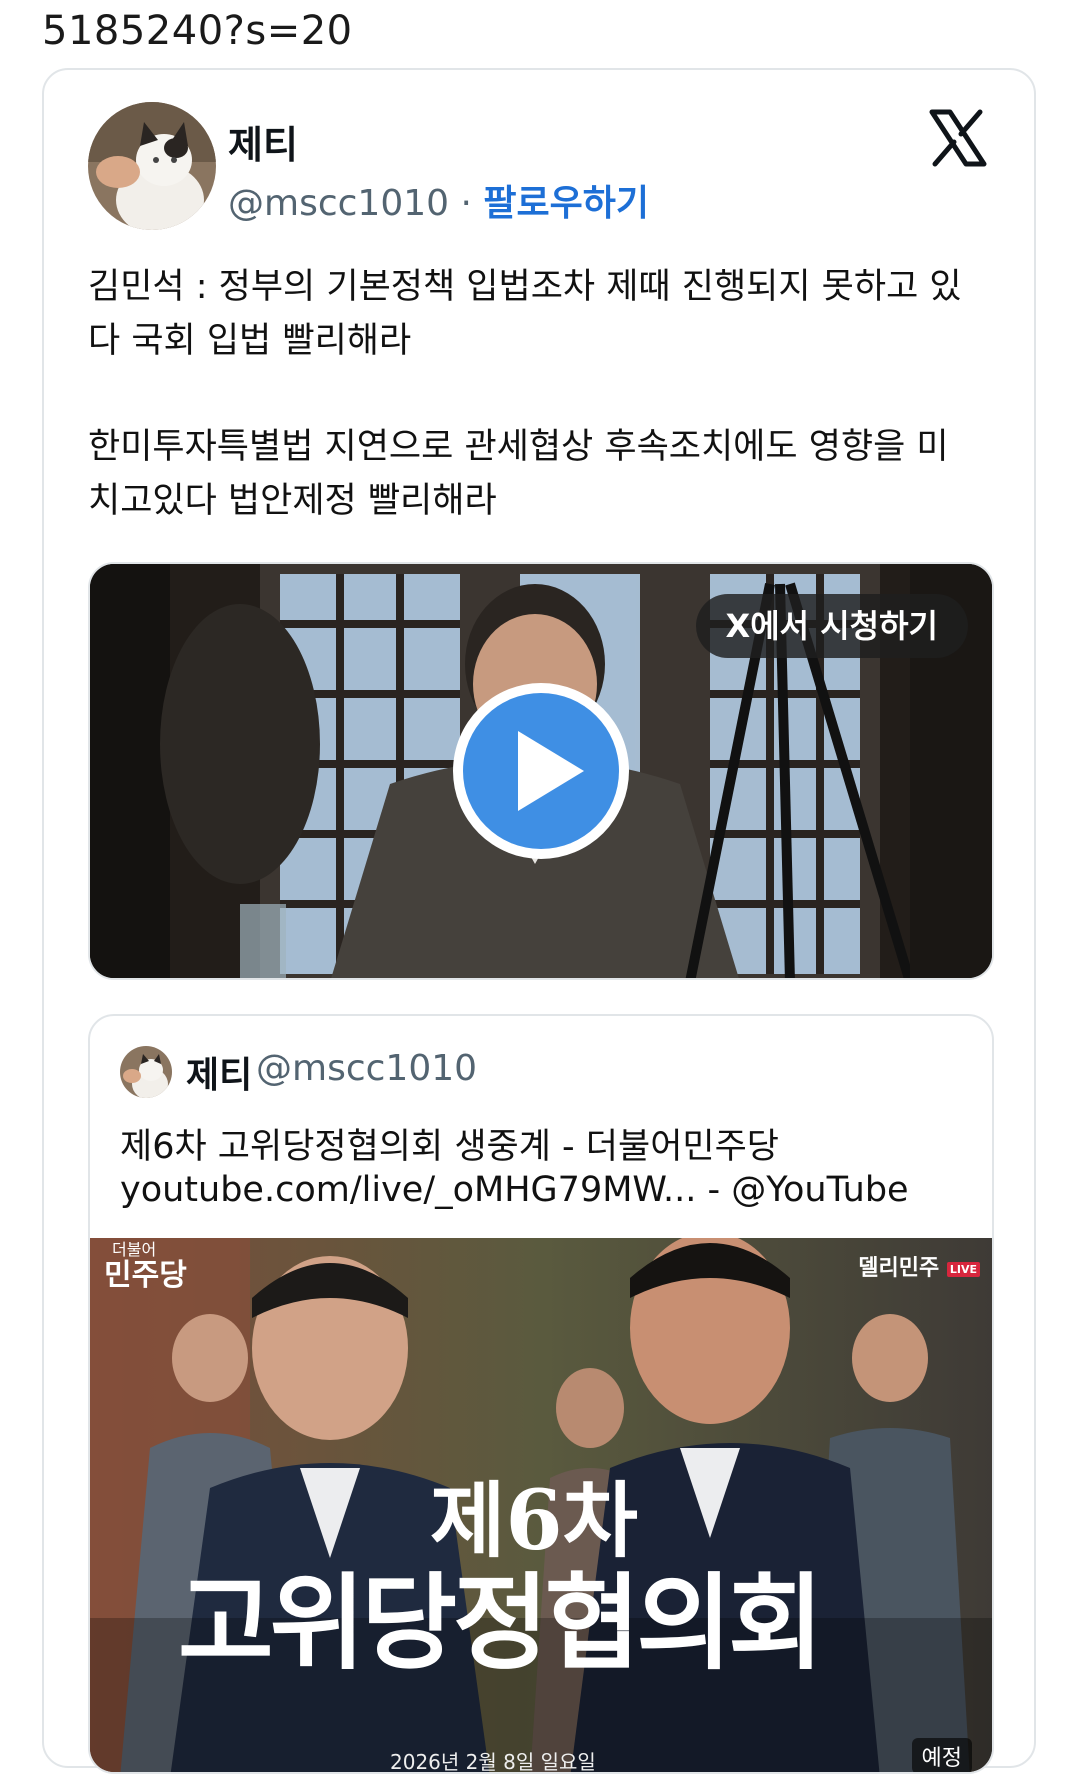 Image resolution: width=1080 pixels, height=1774 pixels. What do you see at coordinates (366, 1068) in the screenshot?
I see `quoted-handle: @mscc1010` at bounding box center [366, 1068].